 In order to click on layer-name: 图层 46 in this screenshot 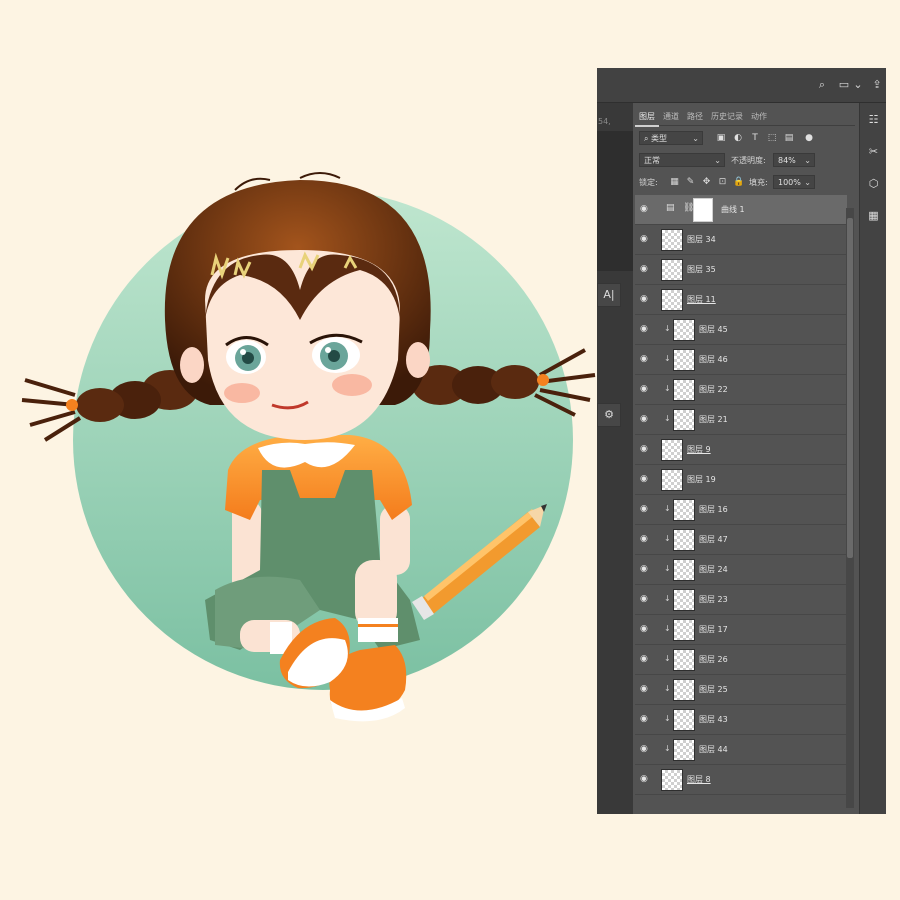, I will do `click(713, 360)`.